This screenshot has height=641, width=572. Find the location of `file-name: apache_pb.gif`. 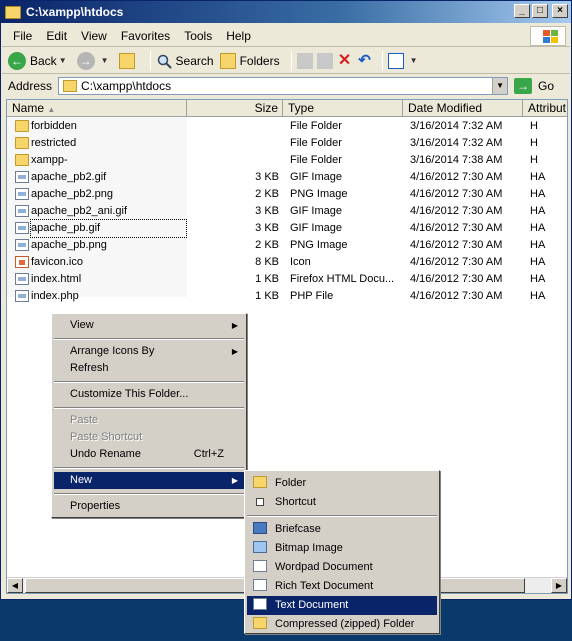

file-name: apache_pb.gif is located at coordinates (108, 228).